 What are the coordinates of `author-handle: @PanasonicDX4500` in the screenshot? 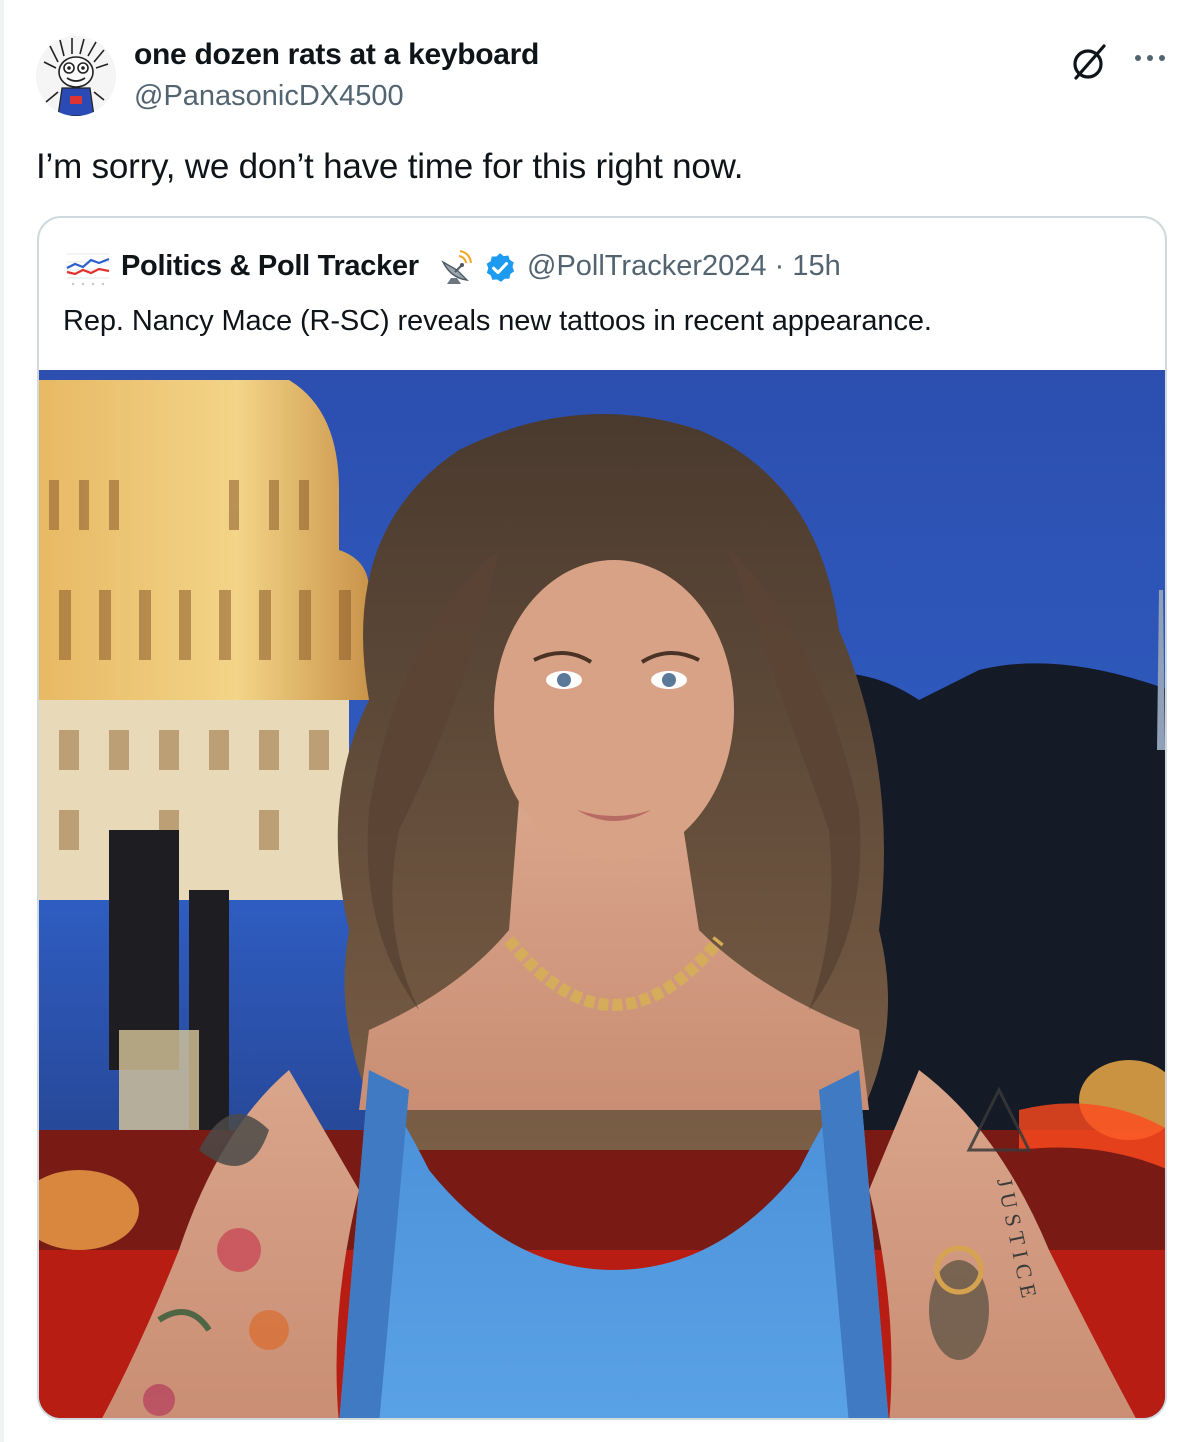 It's located at (269, 96).